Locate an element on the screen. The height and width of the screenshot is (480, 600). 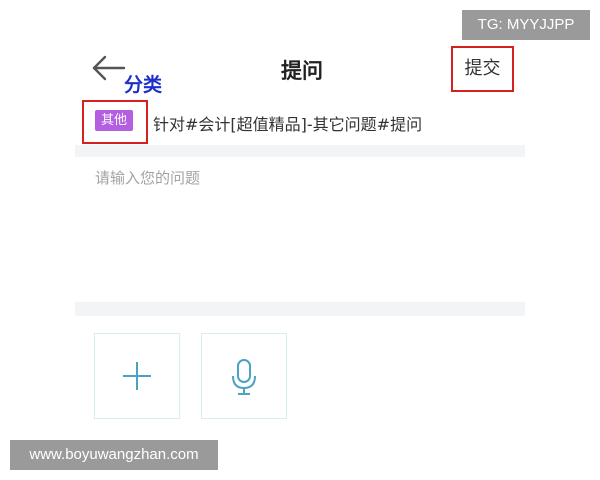
topic-text: 针对#会计[超值精品]-其它问题#提问 is located at coordinates (288, 124).